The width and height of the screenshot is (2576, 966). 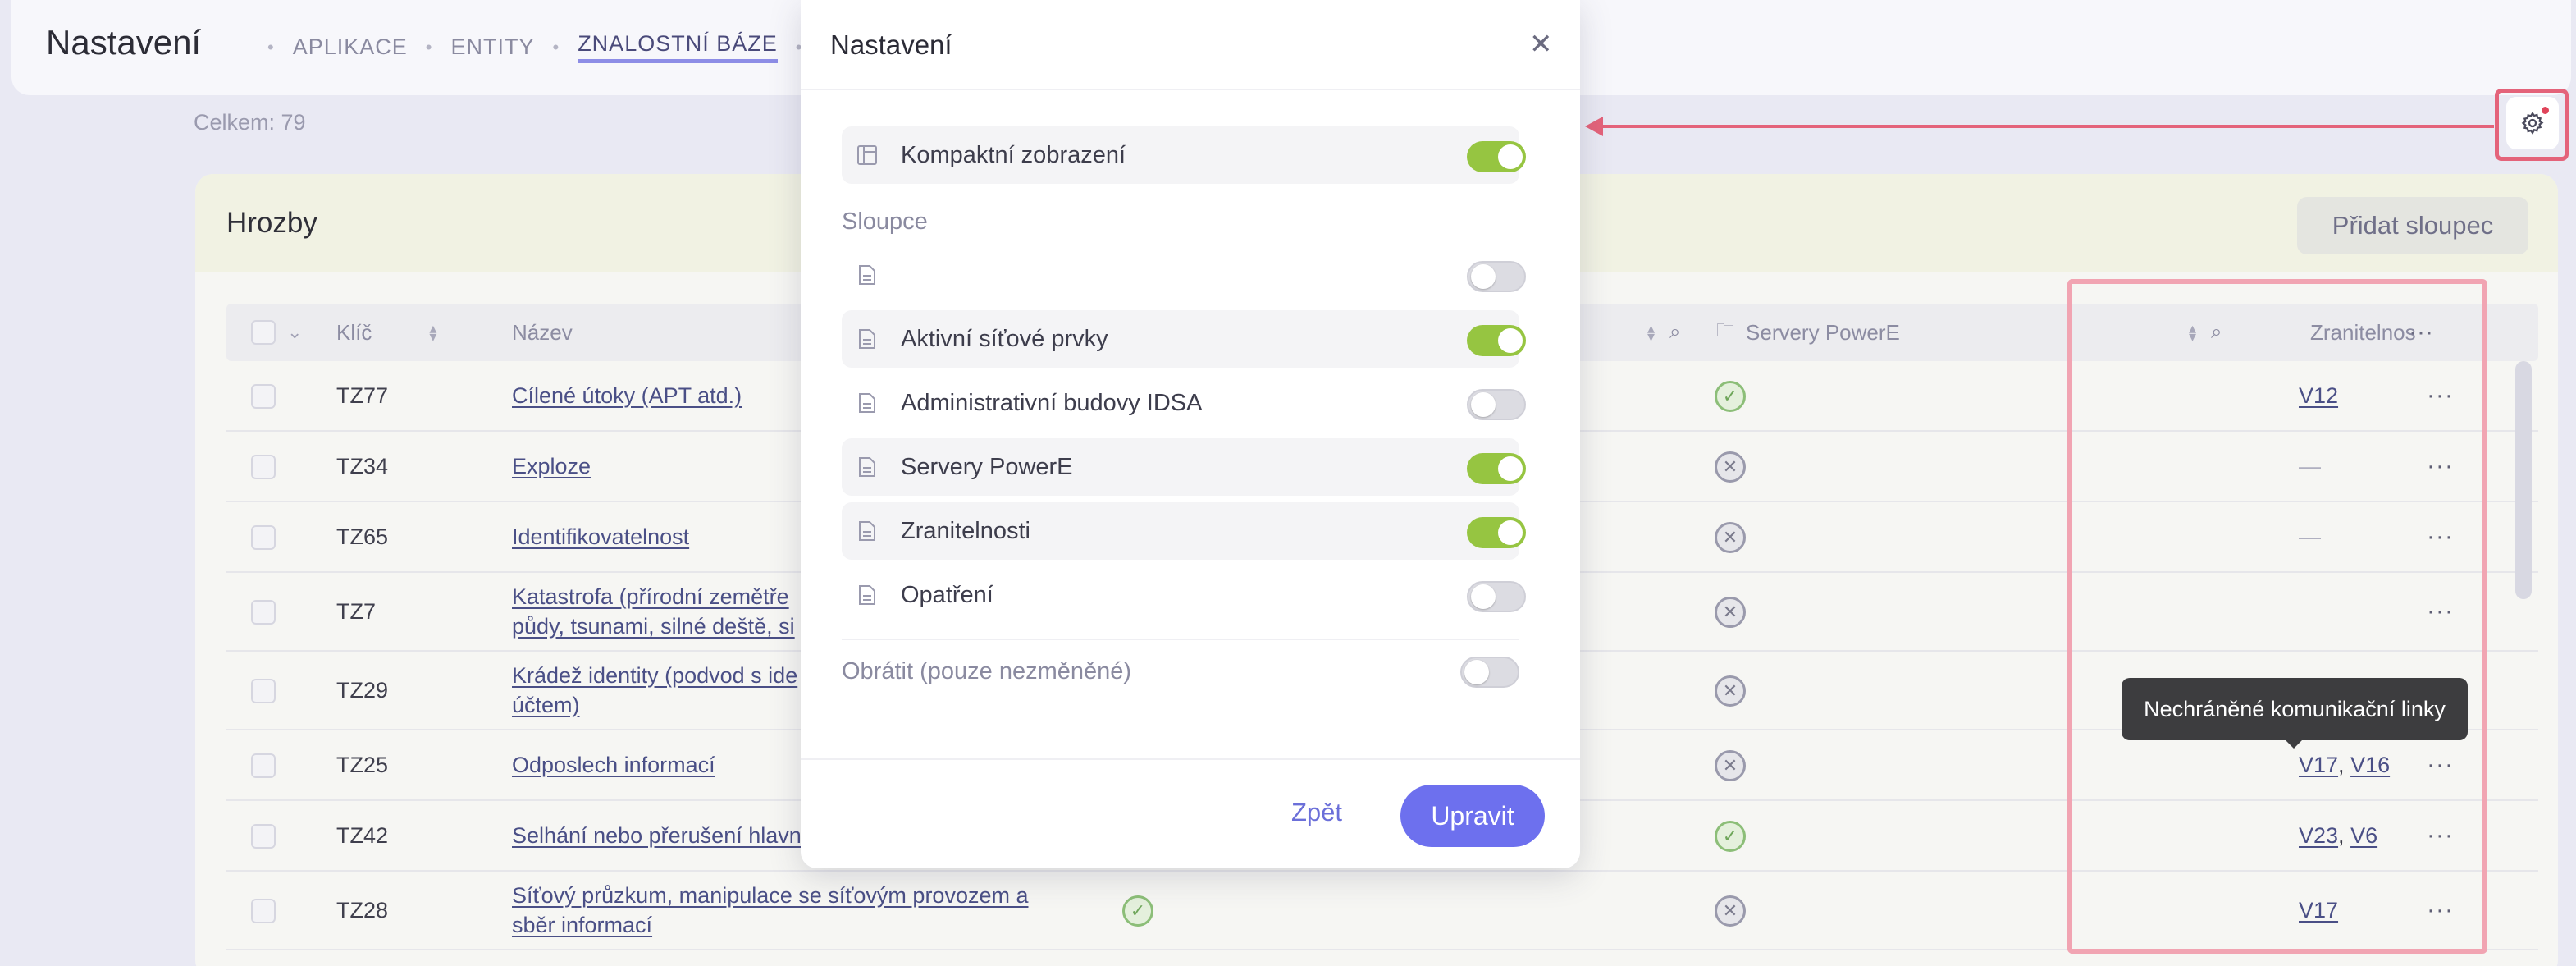 What do you see at coordinates (582, 925) in the screenshot?
I see `row-name-link-line2: sběr informací` at bounding box center [582, 925].